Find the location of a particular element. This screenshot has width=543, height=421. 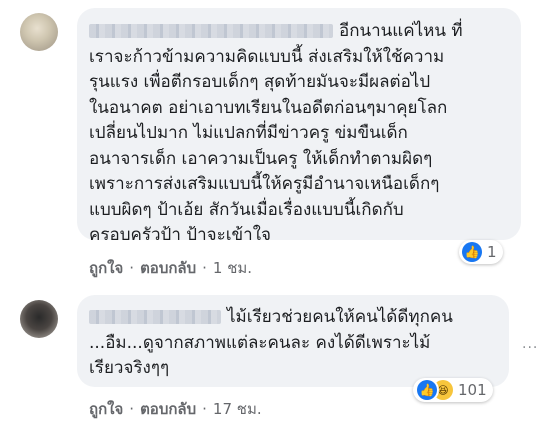

comment-time: 1 ชม. is located at coordinates (232, 268).